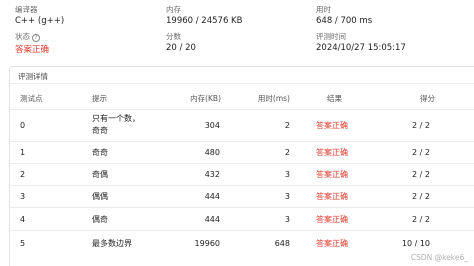 The height and width of the screenshot is (266, 474). Describe the element at coordinates (173, 9) in the screenshot. I see `memory-label: 内存` at that location.